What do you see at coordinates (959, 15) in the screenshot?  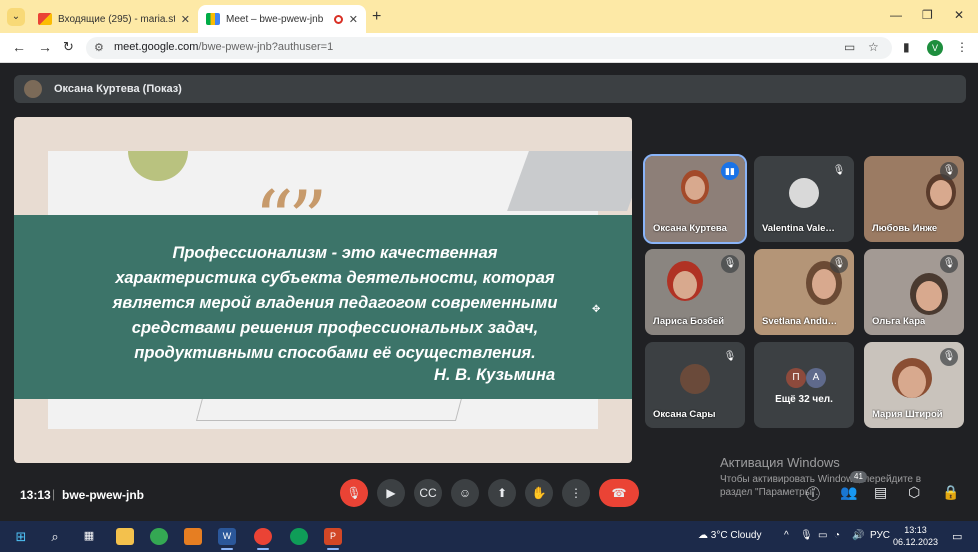 I see `close-window-icon: ✕` at bounding box center [959, 15].